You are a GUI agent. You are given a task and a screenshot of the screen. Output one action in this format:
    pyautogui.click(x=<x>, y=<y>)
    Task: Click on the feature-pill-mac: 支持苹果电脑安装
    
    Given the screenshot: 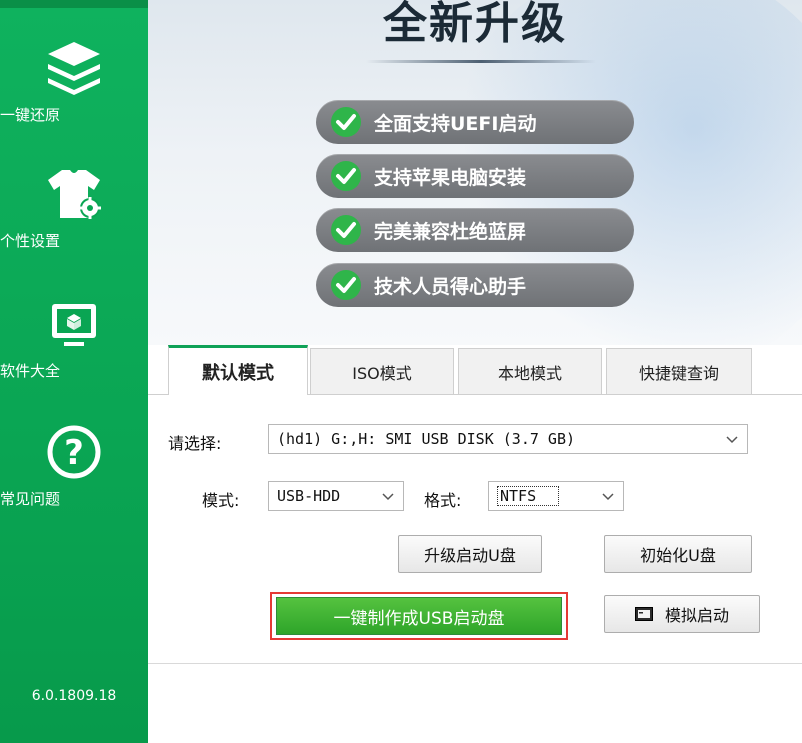 What is the action you would take?
    pyautogui.click(x=475, y=176)
    